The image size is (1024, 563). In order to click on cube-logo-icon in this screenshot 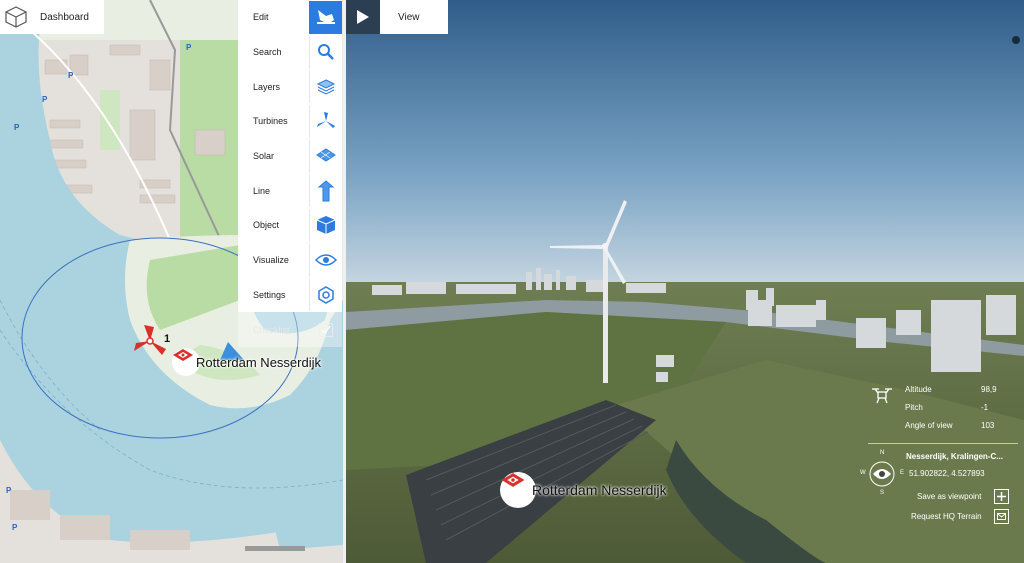, I will do `click(16, 17)`.